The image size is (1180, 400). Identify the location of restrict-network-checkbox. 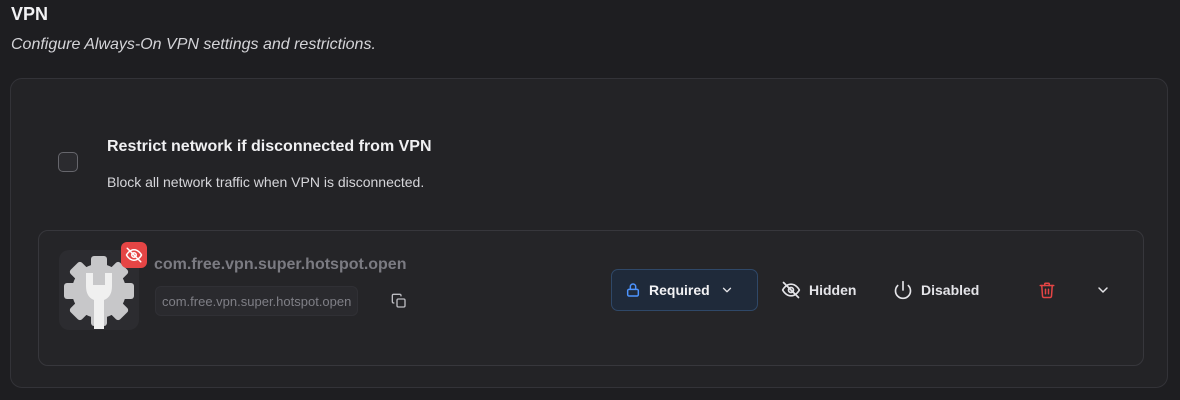
(68, 162).